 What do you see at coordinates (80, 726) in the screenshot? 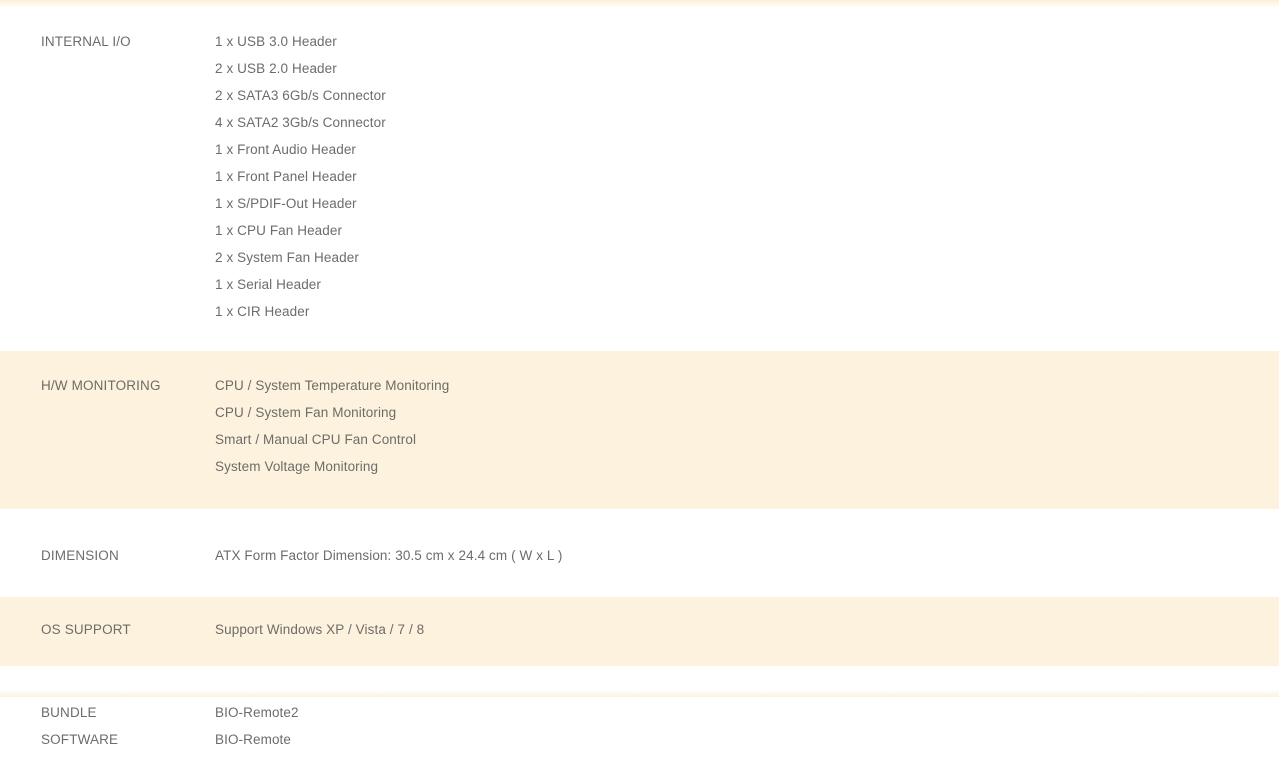
I see `spec-label-bundle-software: BUNDLE SOFTWARE` at bounding box center [80, 726].